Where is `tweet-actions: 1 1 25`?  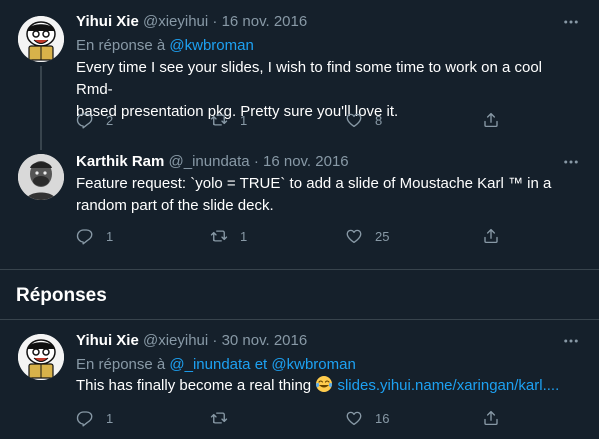
tweet-actions: 1 1 25 is located at coordinates (291, 236).